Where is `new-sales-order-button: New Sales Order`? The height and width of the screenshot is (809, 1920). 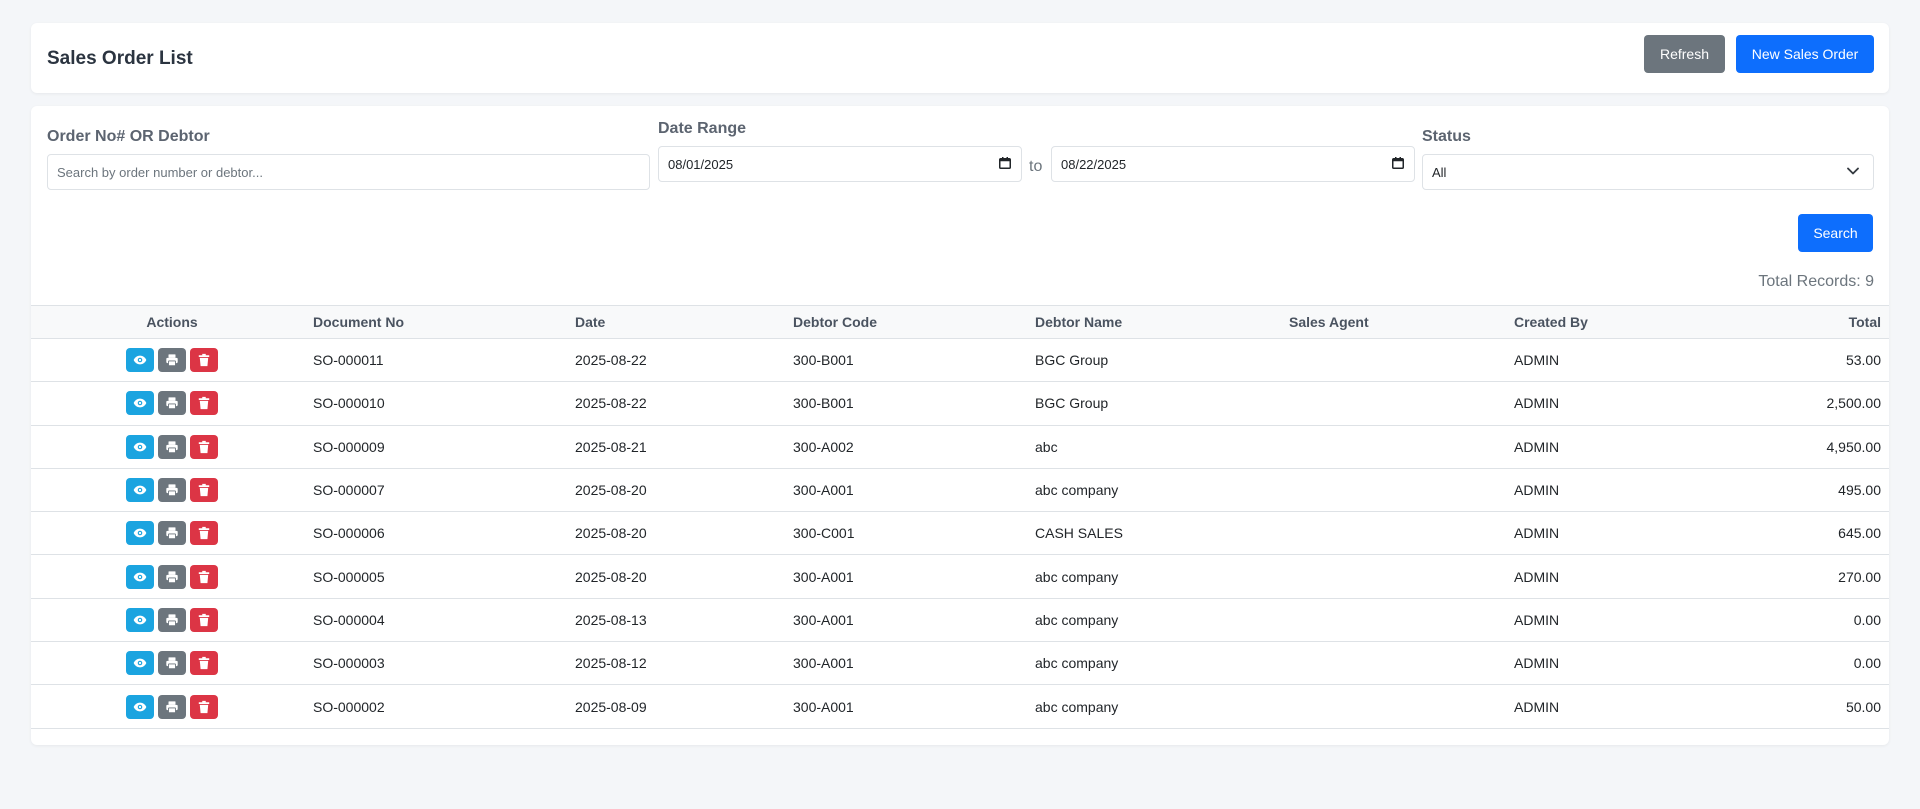 new-sales-order-button: New Sales Order is located at coordinates (1805, 54).